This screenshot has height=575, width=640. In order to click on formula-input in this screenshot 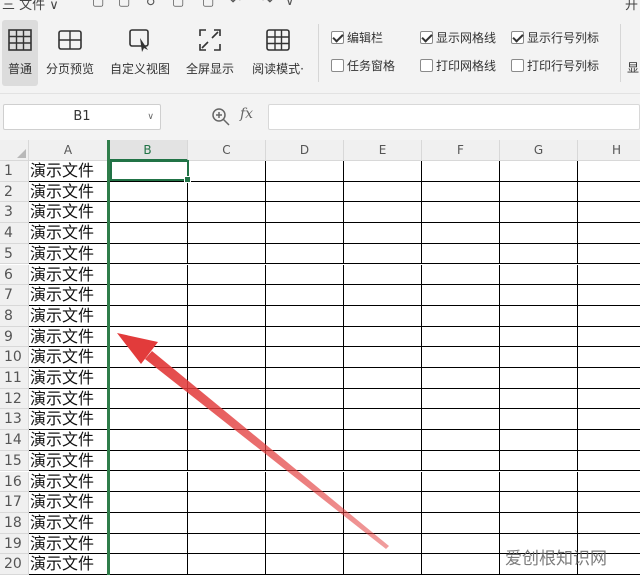, I will do `click(454, 117)`.